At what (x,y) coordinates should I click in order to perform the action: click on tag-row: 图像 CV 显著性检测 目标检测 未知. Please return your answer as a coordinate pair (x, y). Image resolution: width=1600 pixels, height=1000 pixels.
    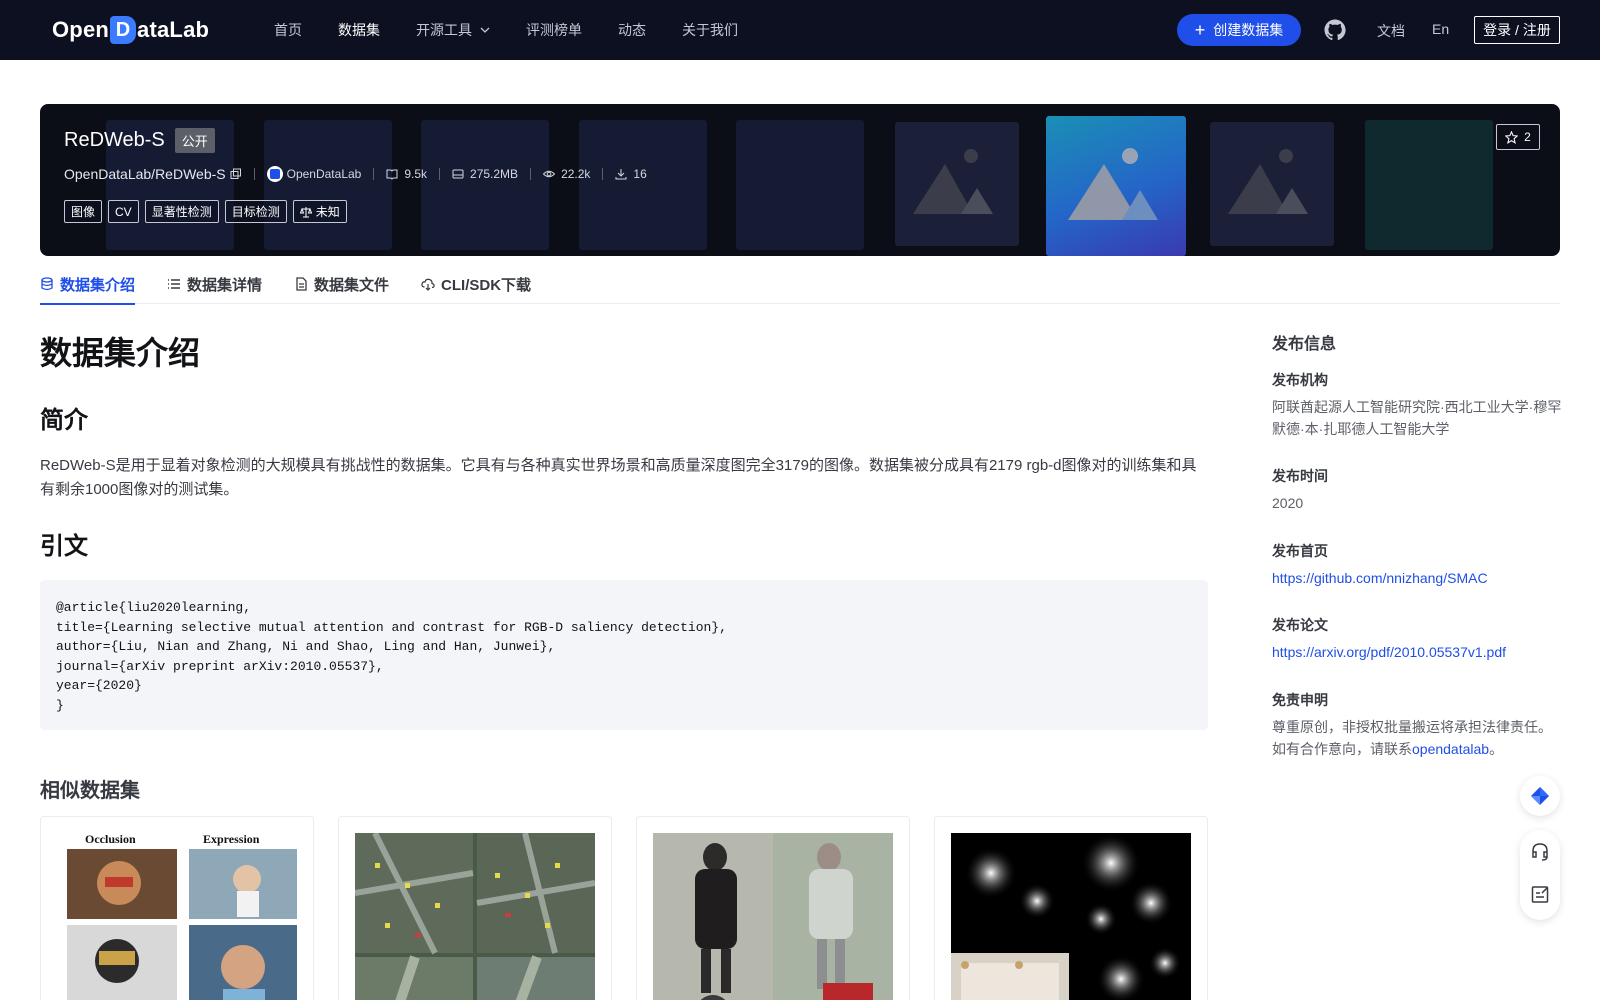
    Looking at the image, I should click on (208, 211).